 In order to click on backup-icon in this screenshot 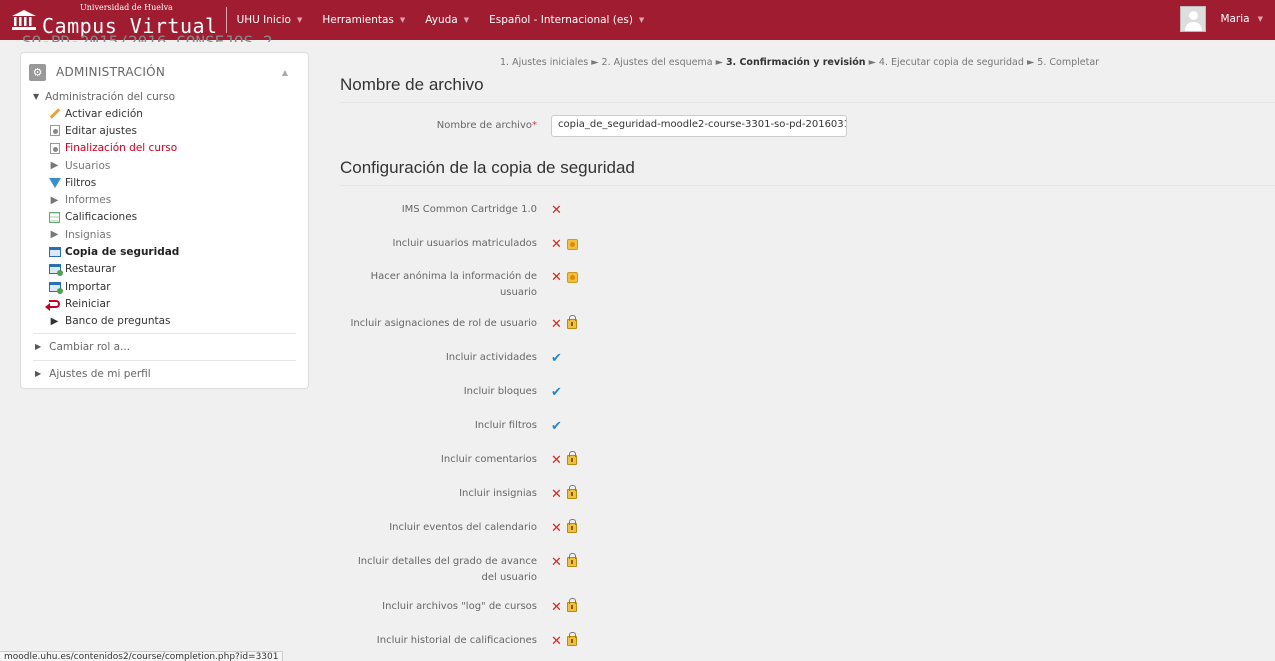, I will do `click(54, 252)`.